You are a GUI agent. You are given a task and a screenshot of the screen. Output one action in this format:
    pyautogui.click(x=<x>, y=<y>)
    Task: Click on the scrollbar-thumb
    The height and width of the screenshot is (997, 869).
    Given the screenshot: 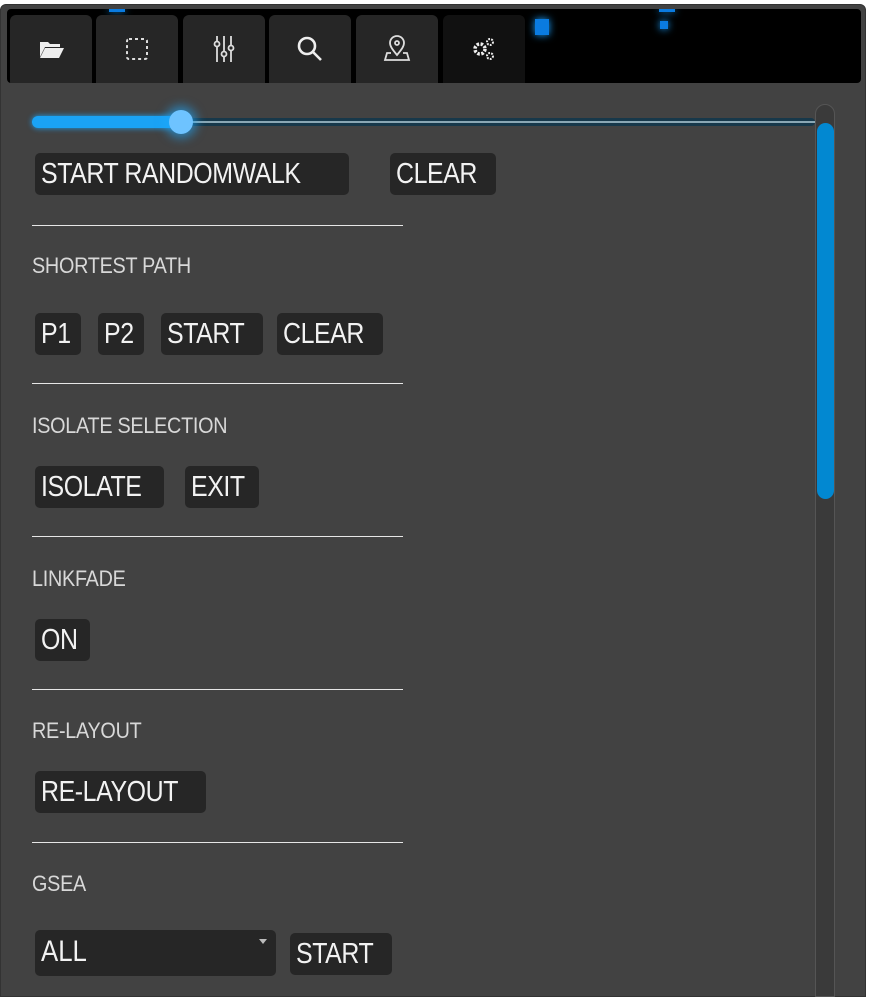 What is the action you would take?
    pyautogui.click(x=825, y=311)
    